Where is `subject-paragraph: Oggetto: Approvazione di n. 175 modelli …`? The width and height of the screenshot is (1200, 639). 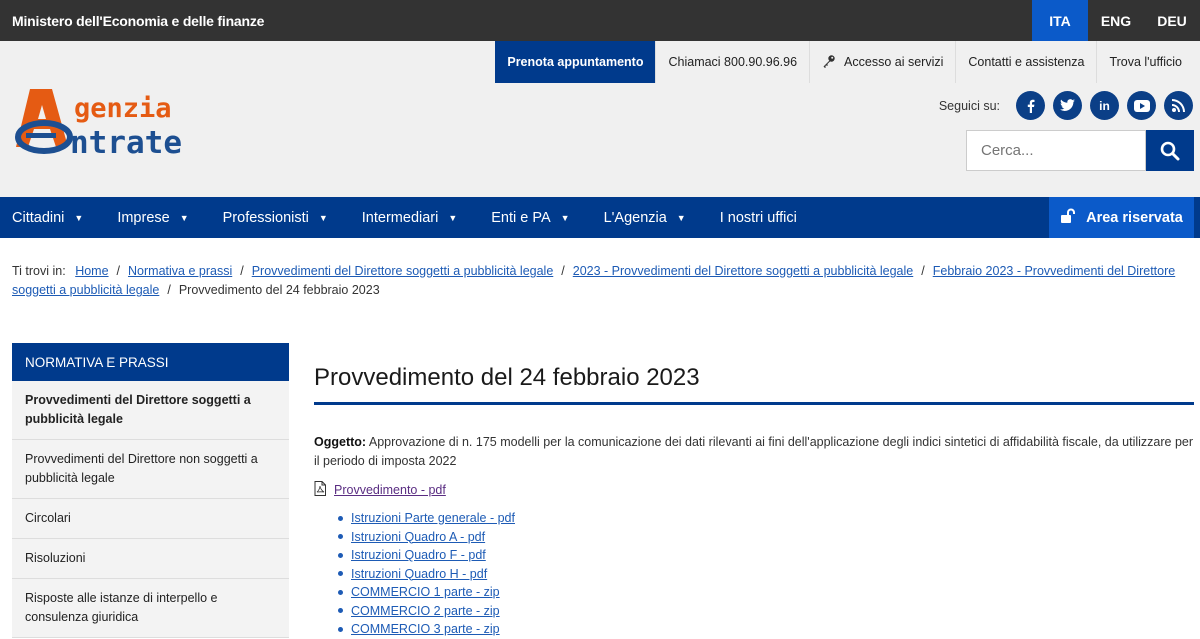
subject-paragraph: Oggetto: Approvazione di n. 175 modelli … is located at coordinates (754, 452).